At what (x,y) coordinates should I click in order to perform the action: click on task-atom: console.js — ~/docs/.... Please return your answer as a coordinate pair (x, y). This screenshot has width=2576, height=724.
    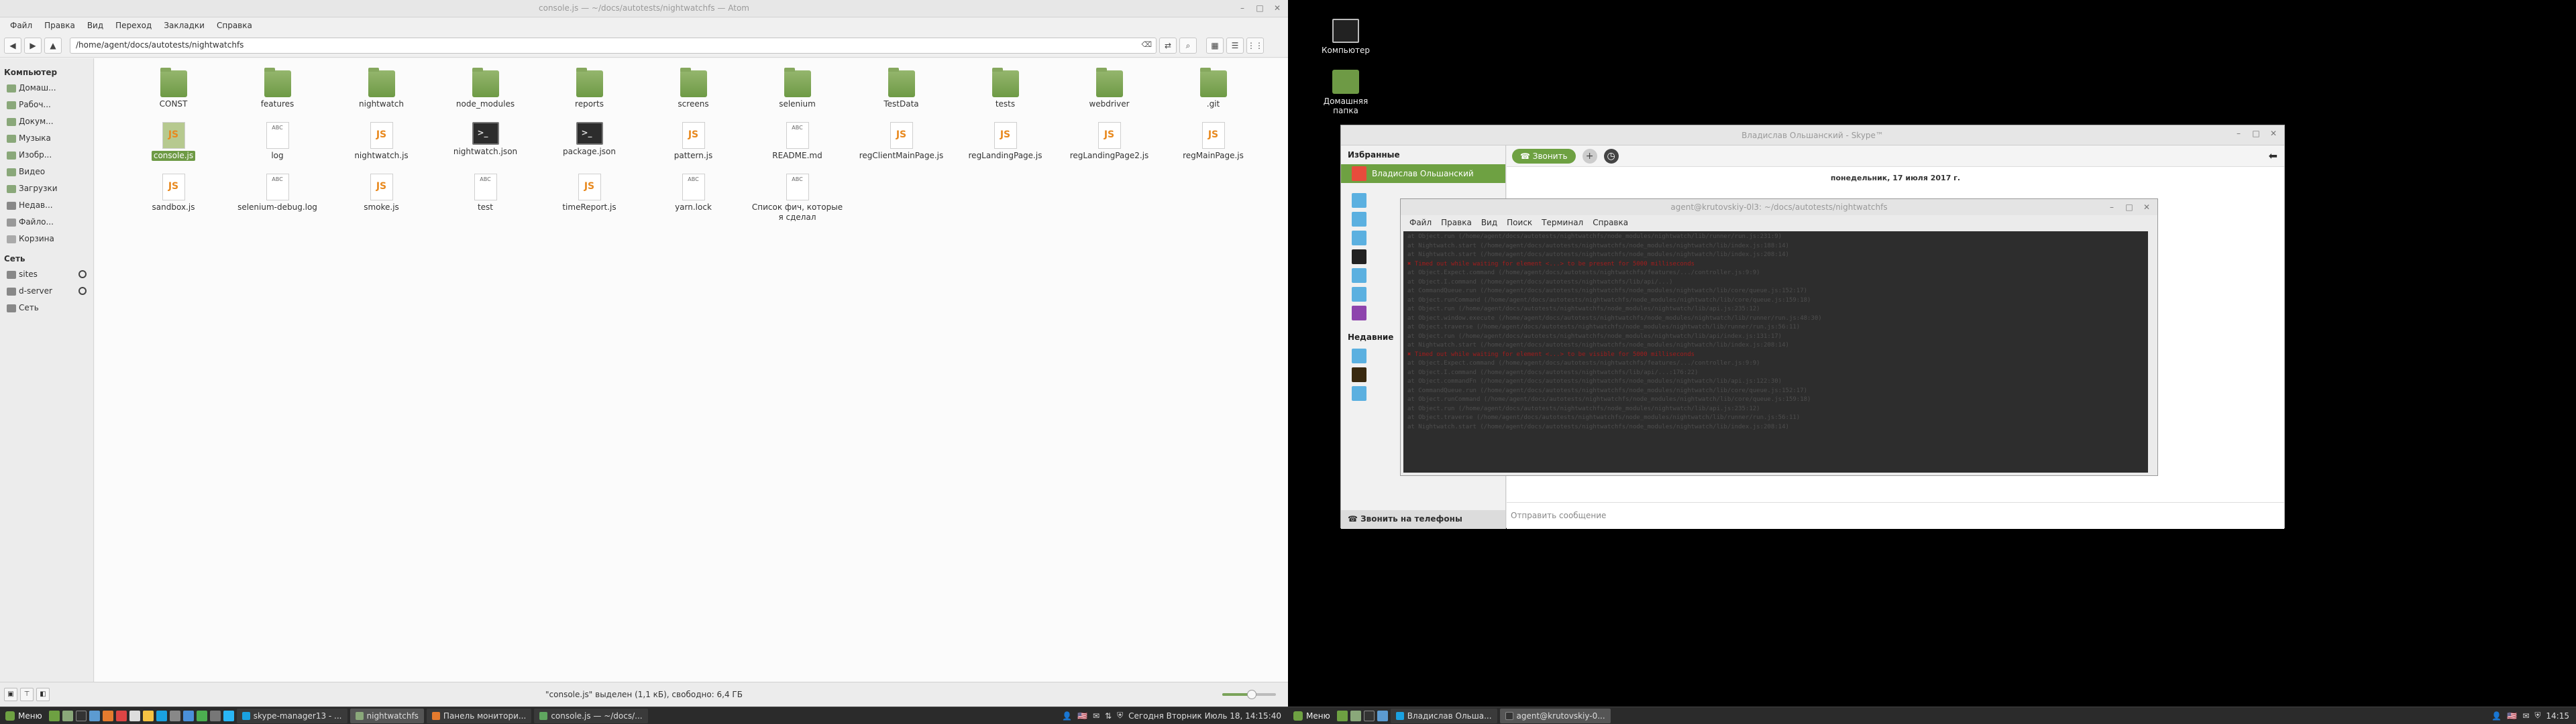
    Looking at the image, I should click on (591, 715).